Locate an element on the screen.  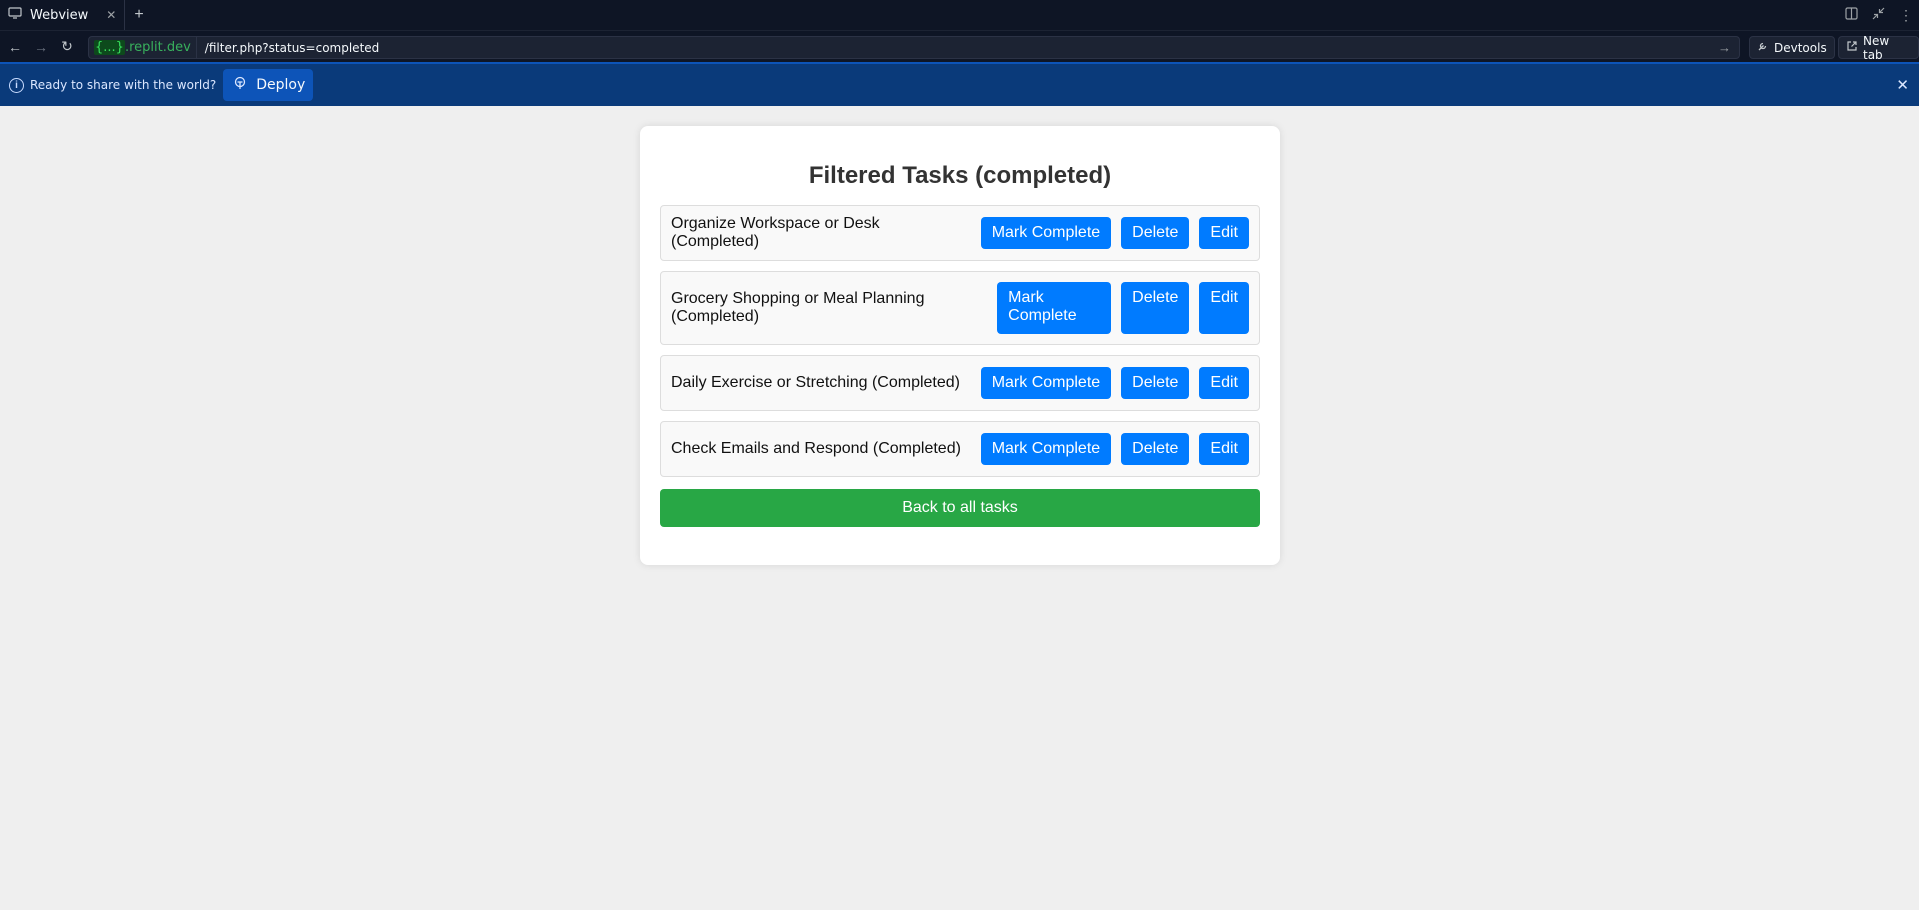
reload-icon: ↻ is located at coordinates (67, 46).